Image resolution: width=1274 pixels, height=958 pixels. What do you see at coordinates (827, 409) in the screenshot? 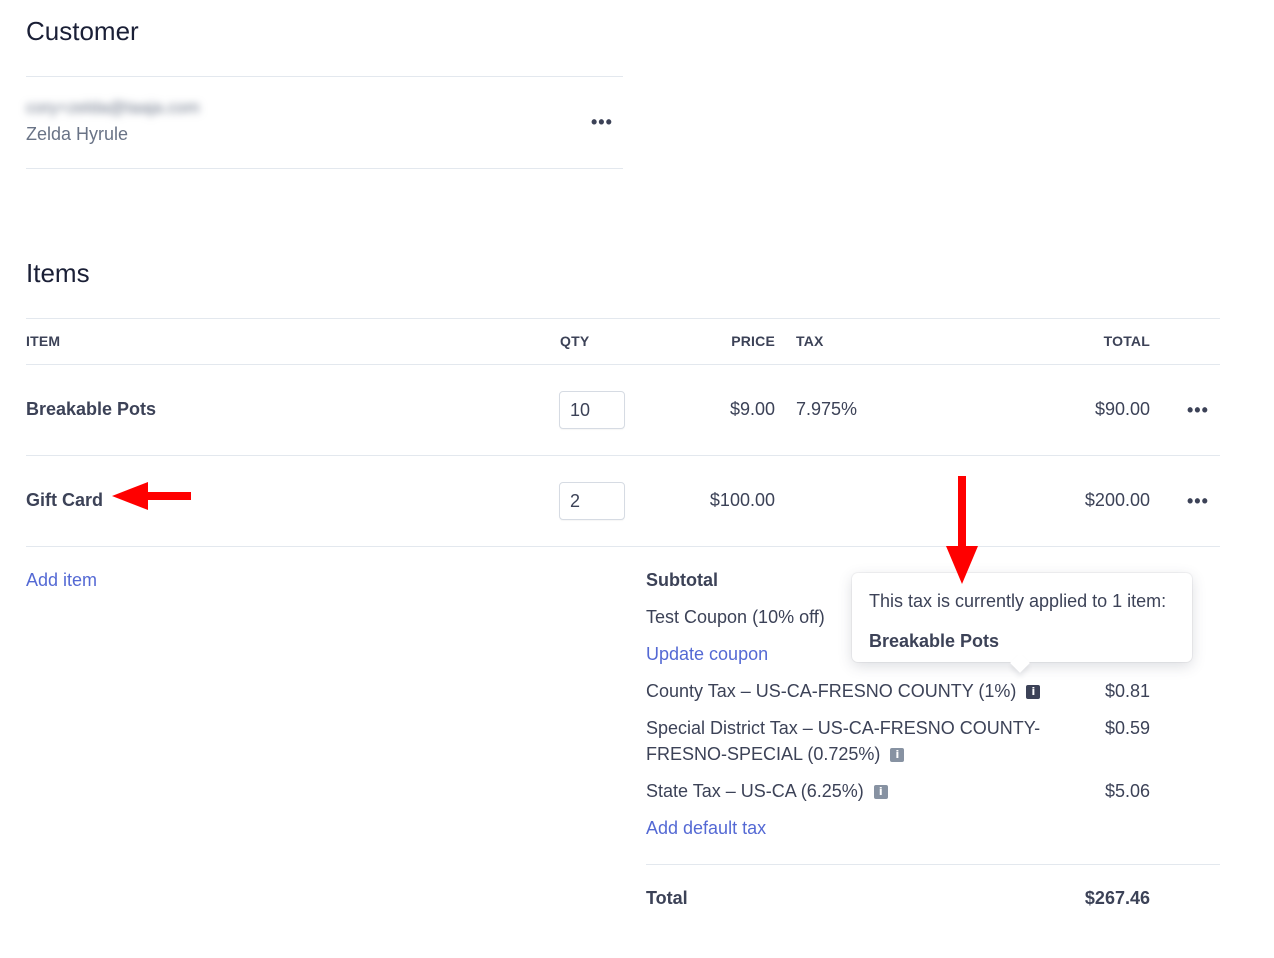
I see `line-item-tax: 7.975%` at bounding box center [827, 409].